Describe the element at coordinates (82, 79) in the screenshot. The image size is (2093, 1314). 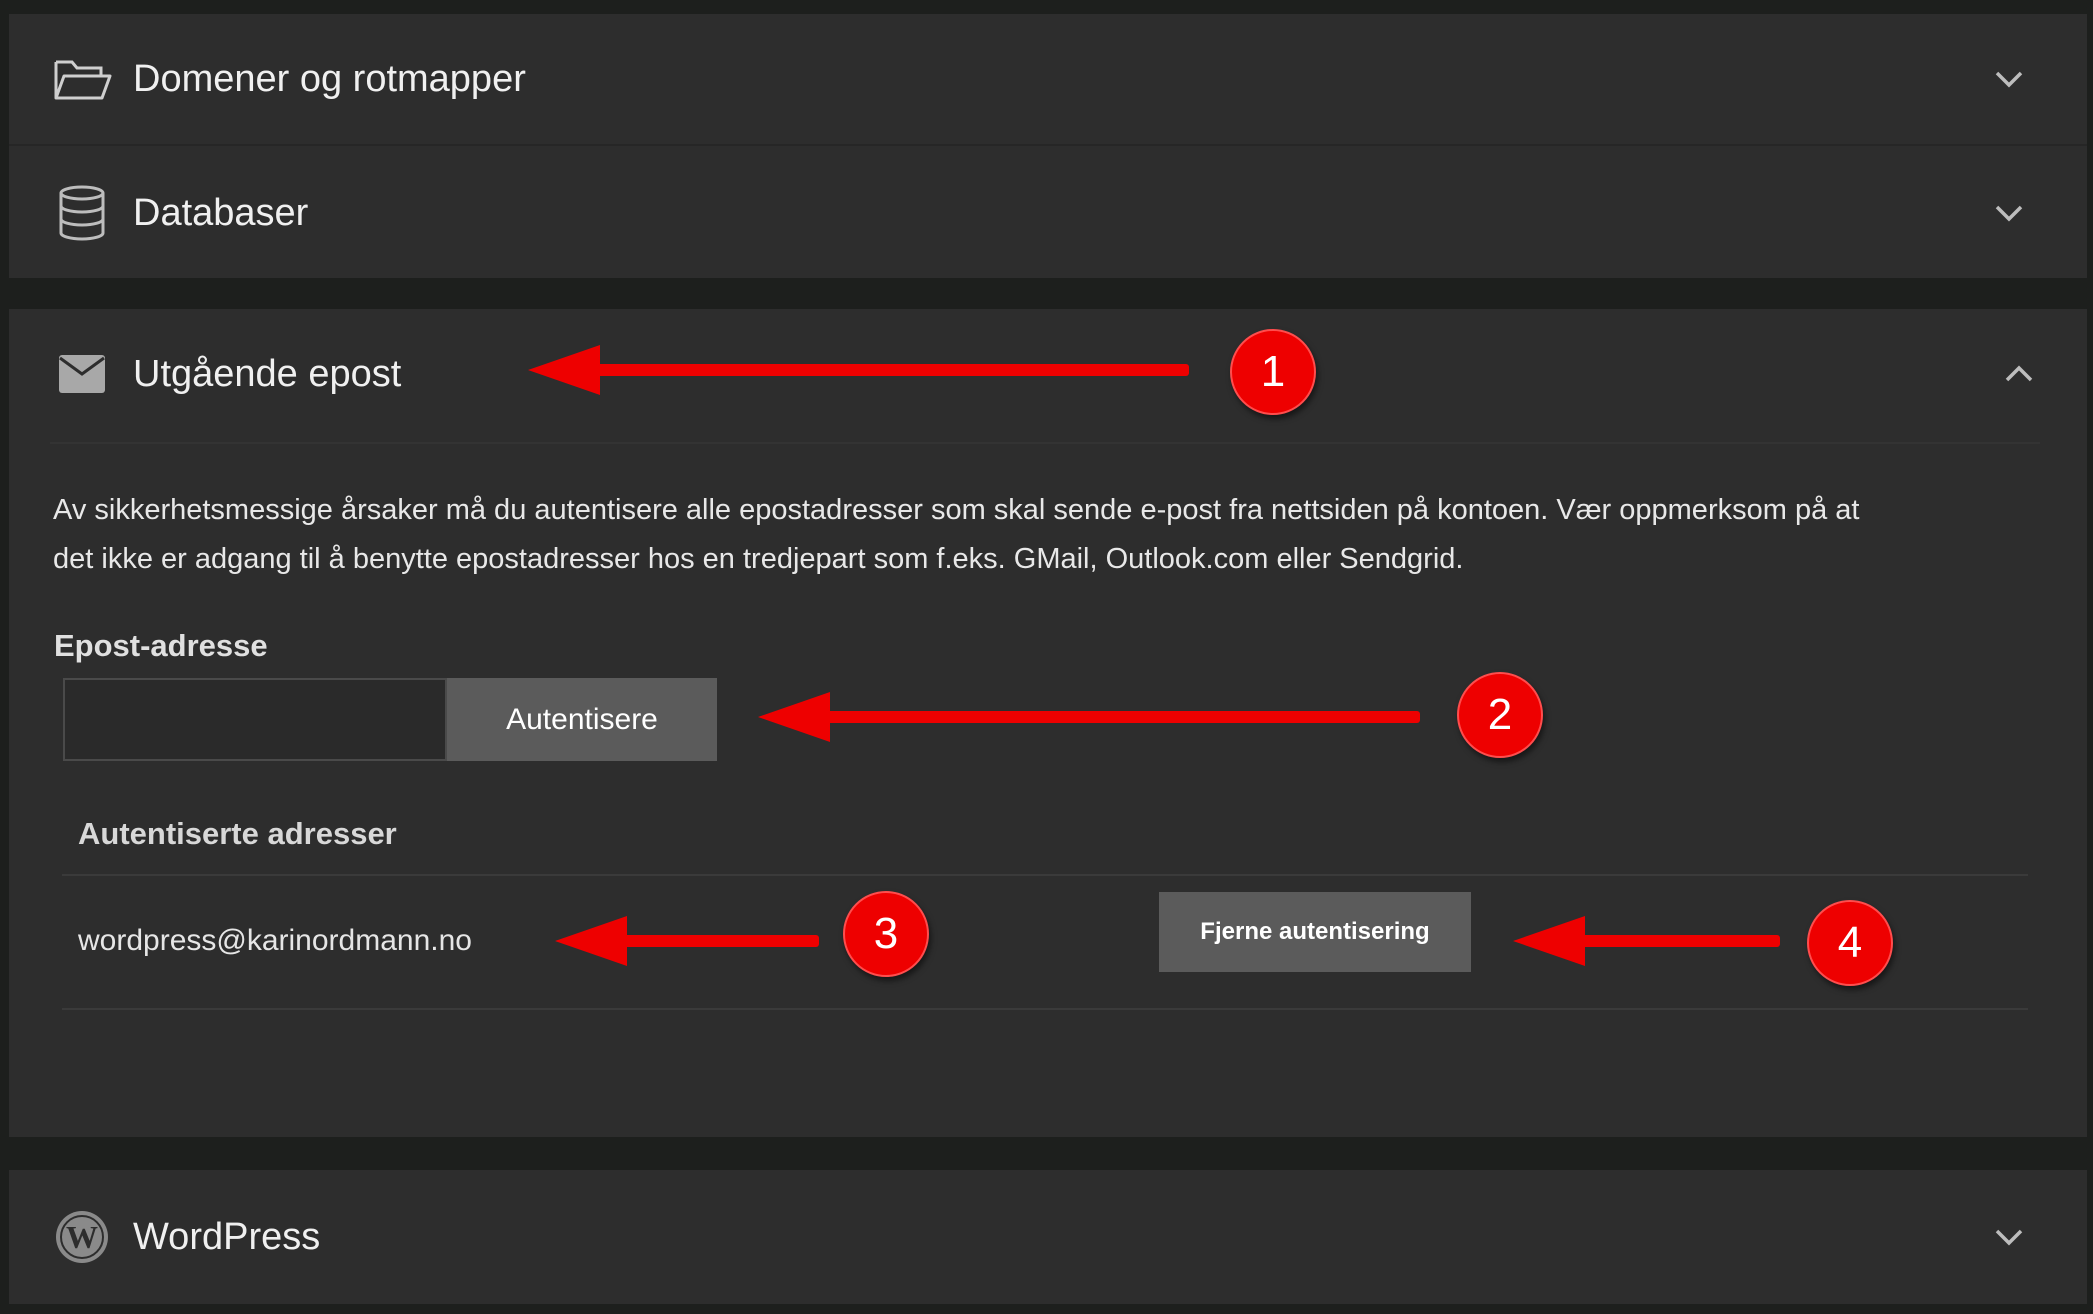
I see `folder-open-icon` at that location.